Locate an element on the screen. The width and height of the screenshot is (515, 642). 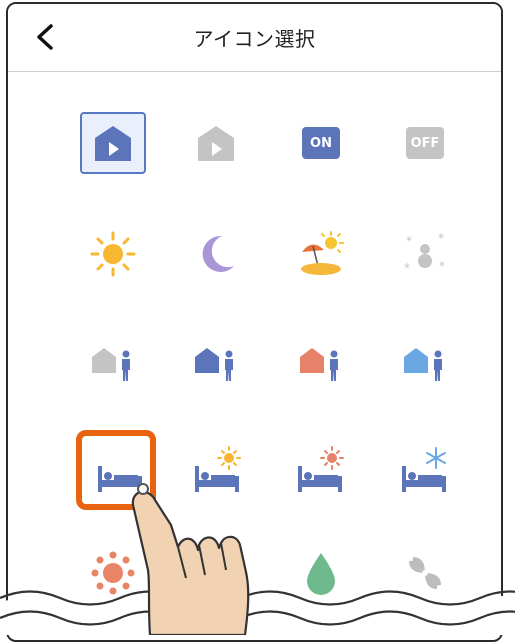
fan-icon is located at coordinates (425, 573).